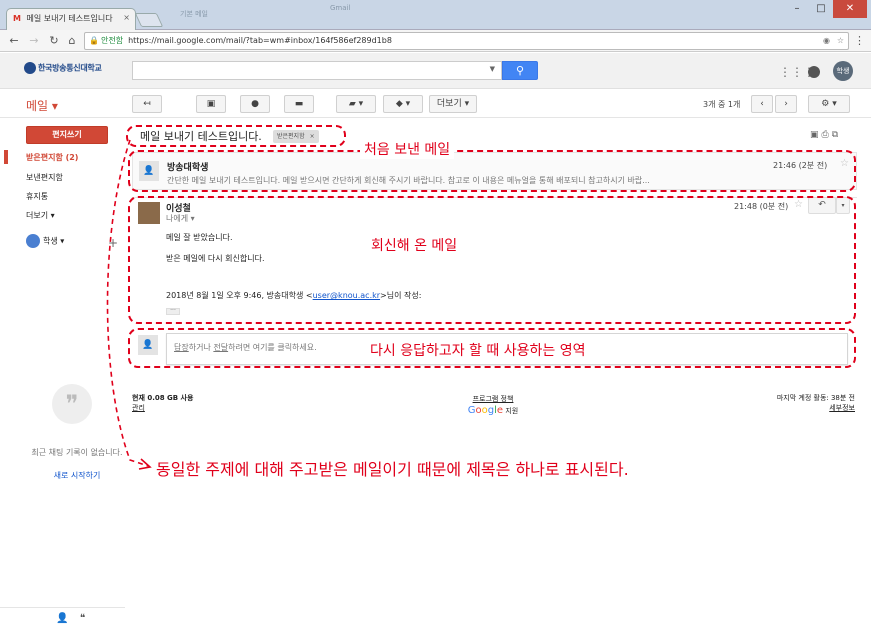  I want to click on sidebar-item-more: 더보기 ▾, so click(40, 215).